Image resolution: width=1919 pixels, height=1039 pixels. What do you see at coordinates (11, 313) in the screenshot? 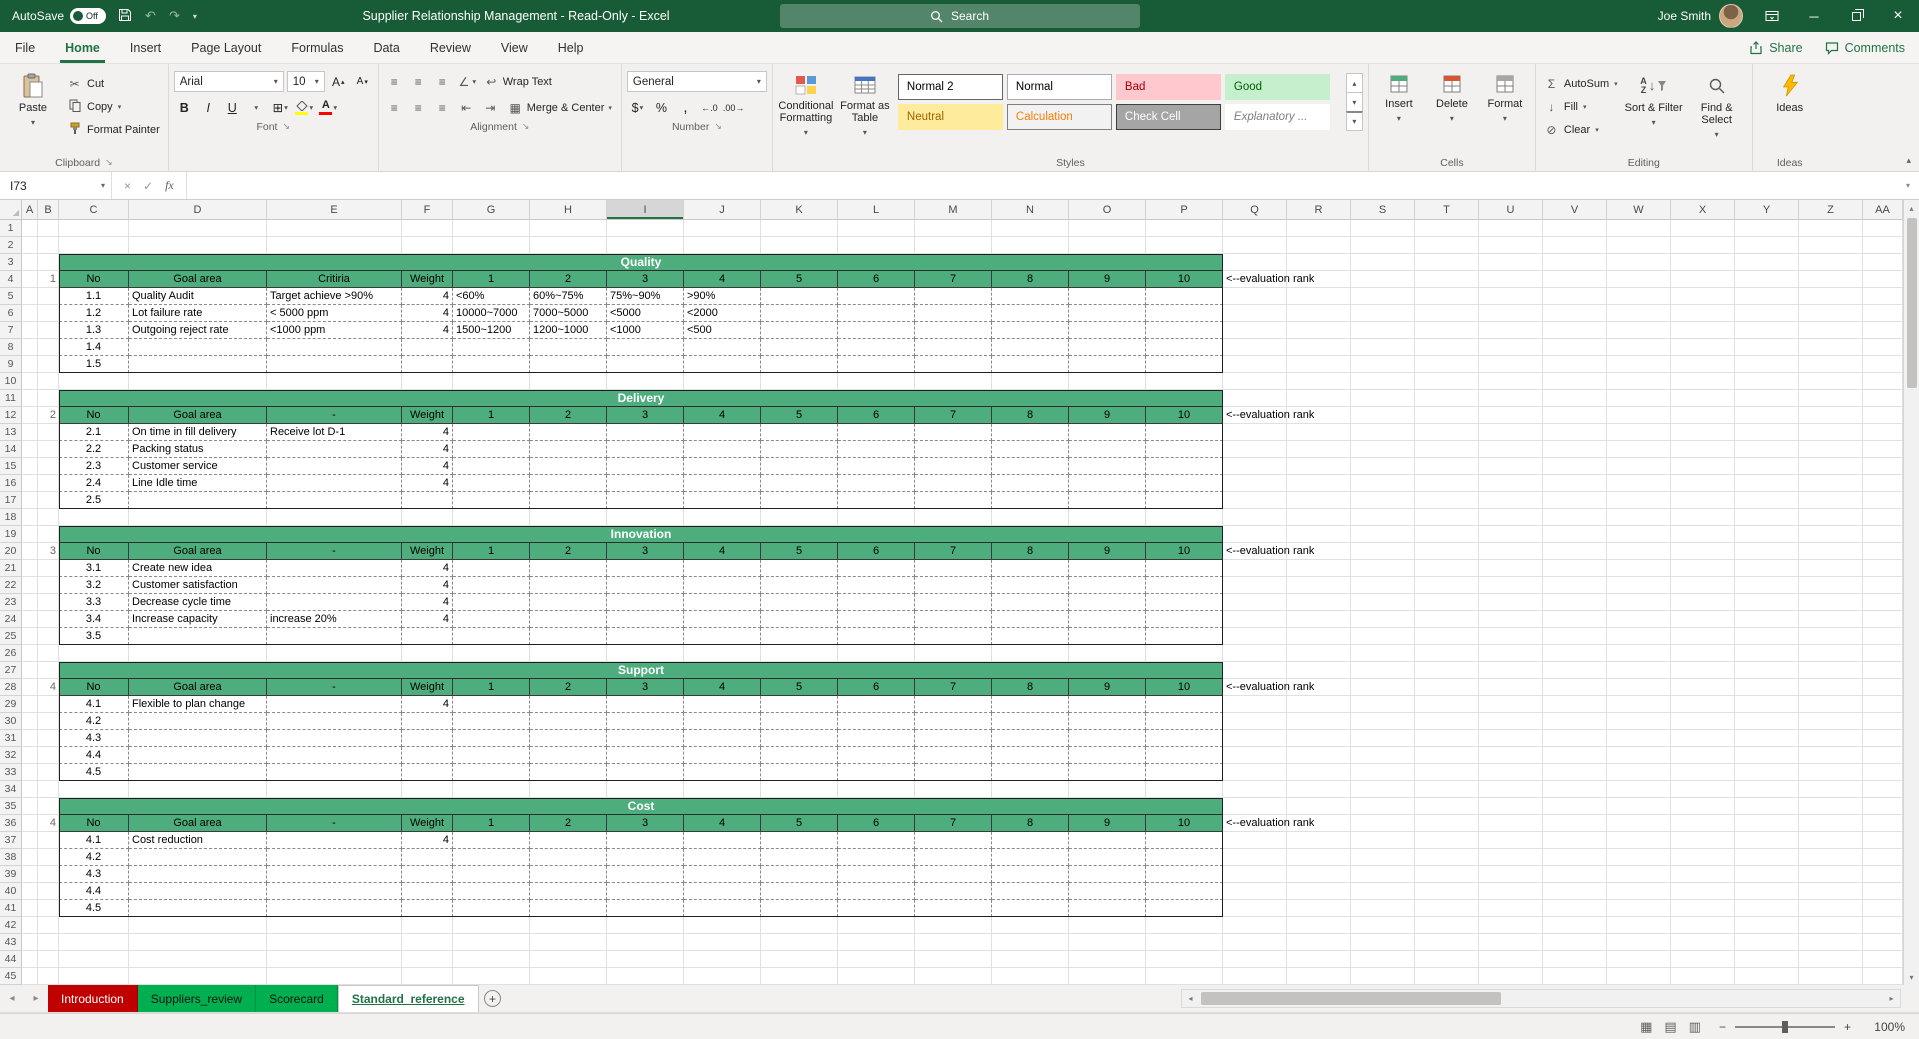
I see `row-header-6: 6` at bounding box center [11, 313].